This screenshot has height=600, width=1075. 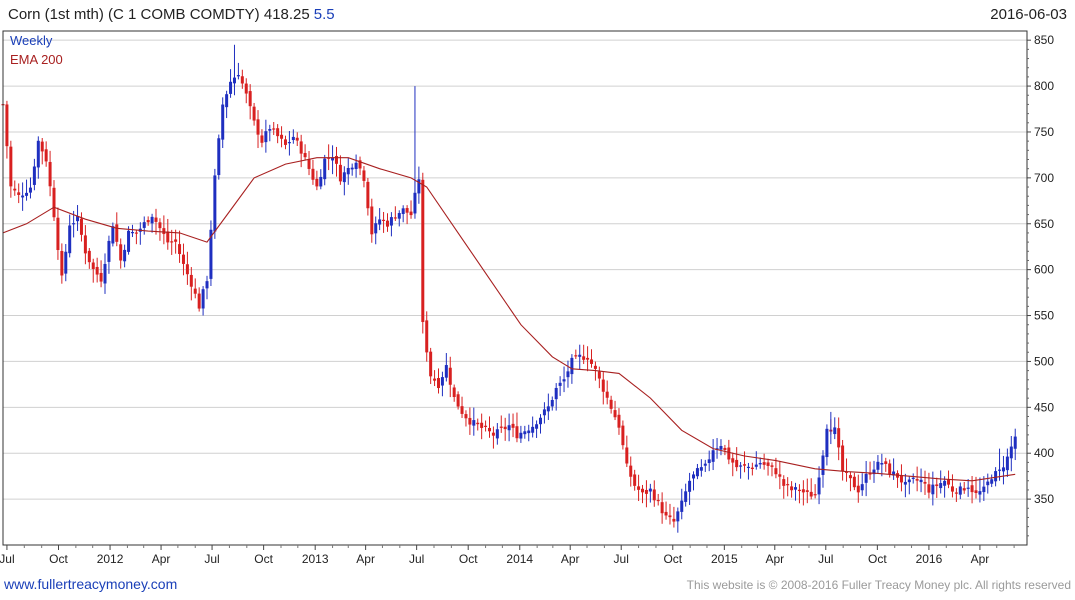 What do you see at coordinates (724, 559) in the screenshot?
I see `x-tick-label: 2015` at bounding box center [724, 559].